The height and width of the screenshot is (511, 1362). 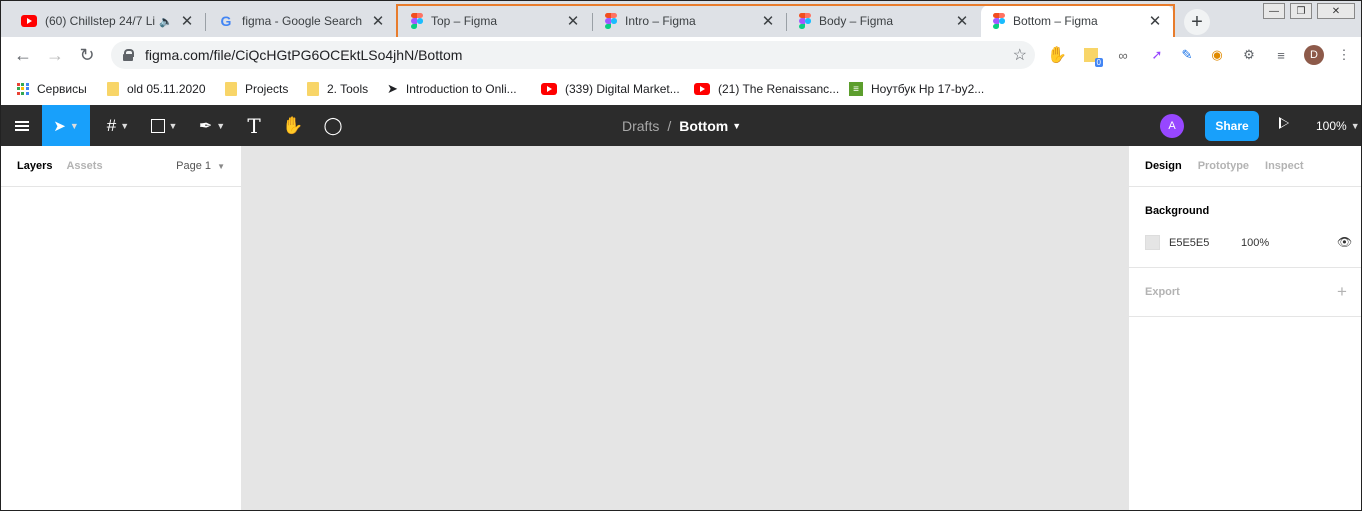 I want to click on browser-menu-icon: ⋮, so click(x=1344, y=55).